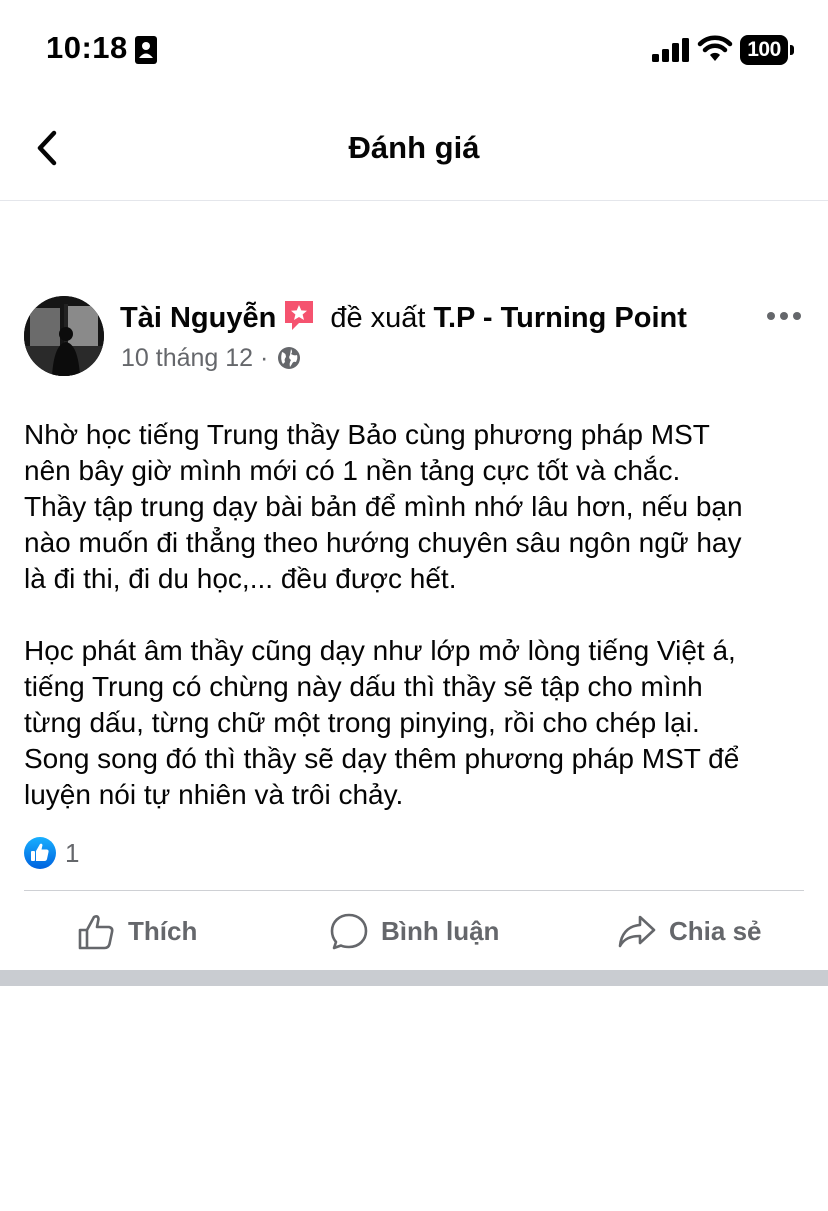 The width and height of the screenshot is (828, 1211). I want to click on page-title: Đánh giá, so click(414, 147).